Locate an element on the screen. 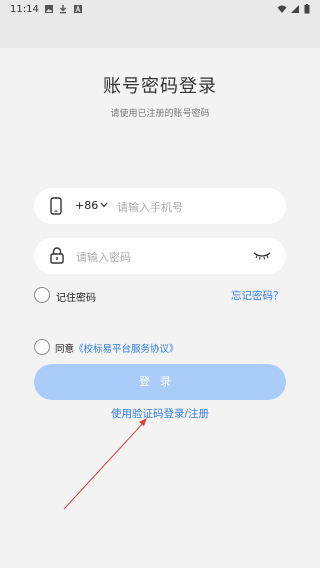 This screenshot has height=568, width=320. service-agreement-link: 《校标易平台服务协议》 is located at coordinates (126, 349).